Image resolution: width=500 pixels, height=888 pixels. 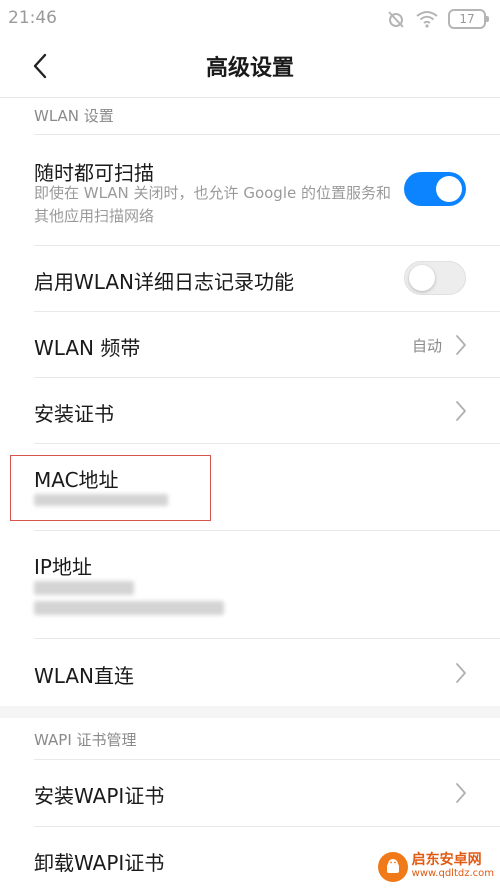 What do you see at coordinates (87, 348) in the screenshot?
I see `row-title: WLAN 频带` at bounding box center [87, 348].